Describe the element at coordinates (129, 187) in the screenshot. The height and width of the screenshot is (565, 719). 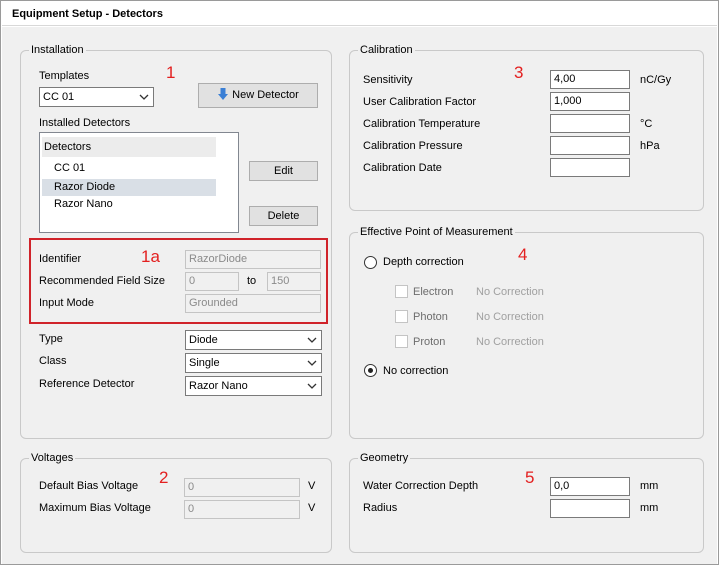
I see `list-item-selected: Razor Diode` at that location.